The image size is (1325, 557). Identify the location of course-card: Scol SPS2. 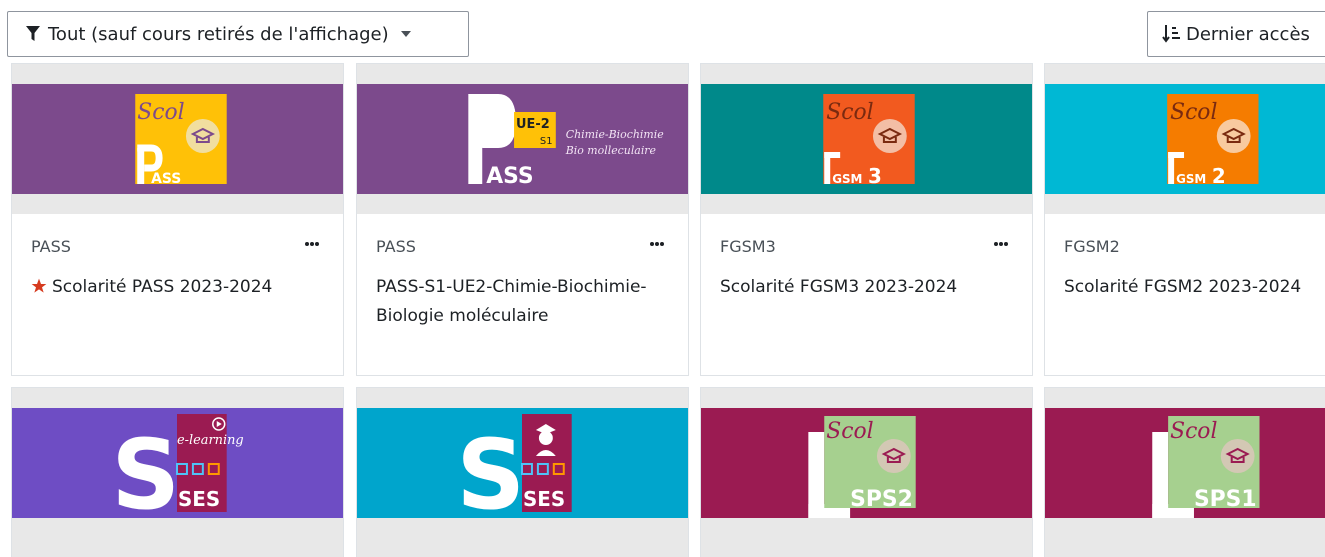
(866, 472).